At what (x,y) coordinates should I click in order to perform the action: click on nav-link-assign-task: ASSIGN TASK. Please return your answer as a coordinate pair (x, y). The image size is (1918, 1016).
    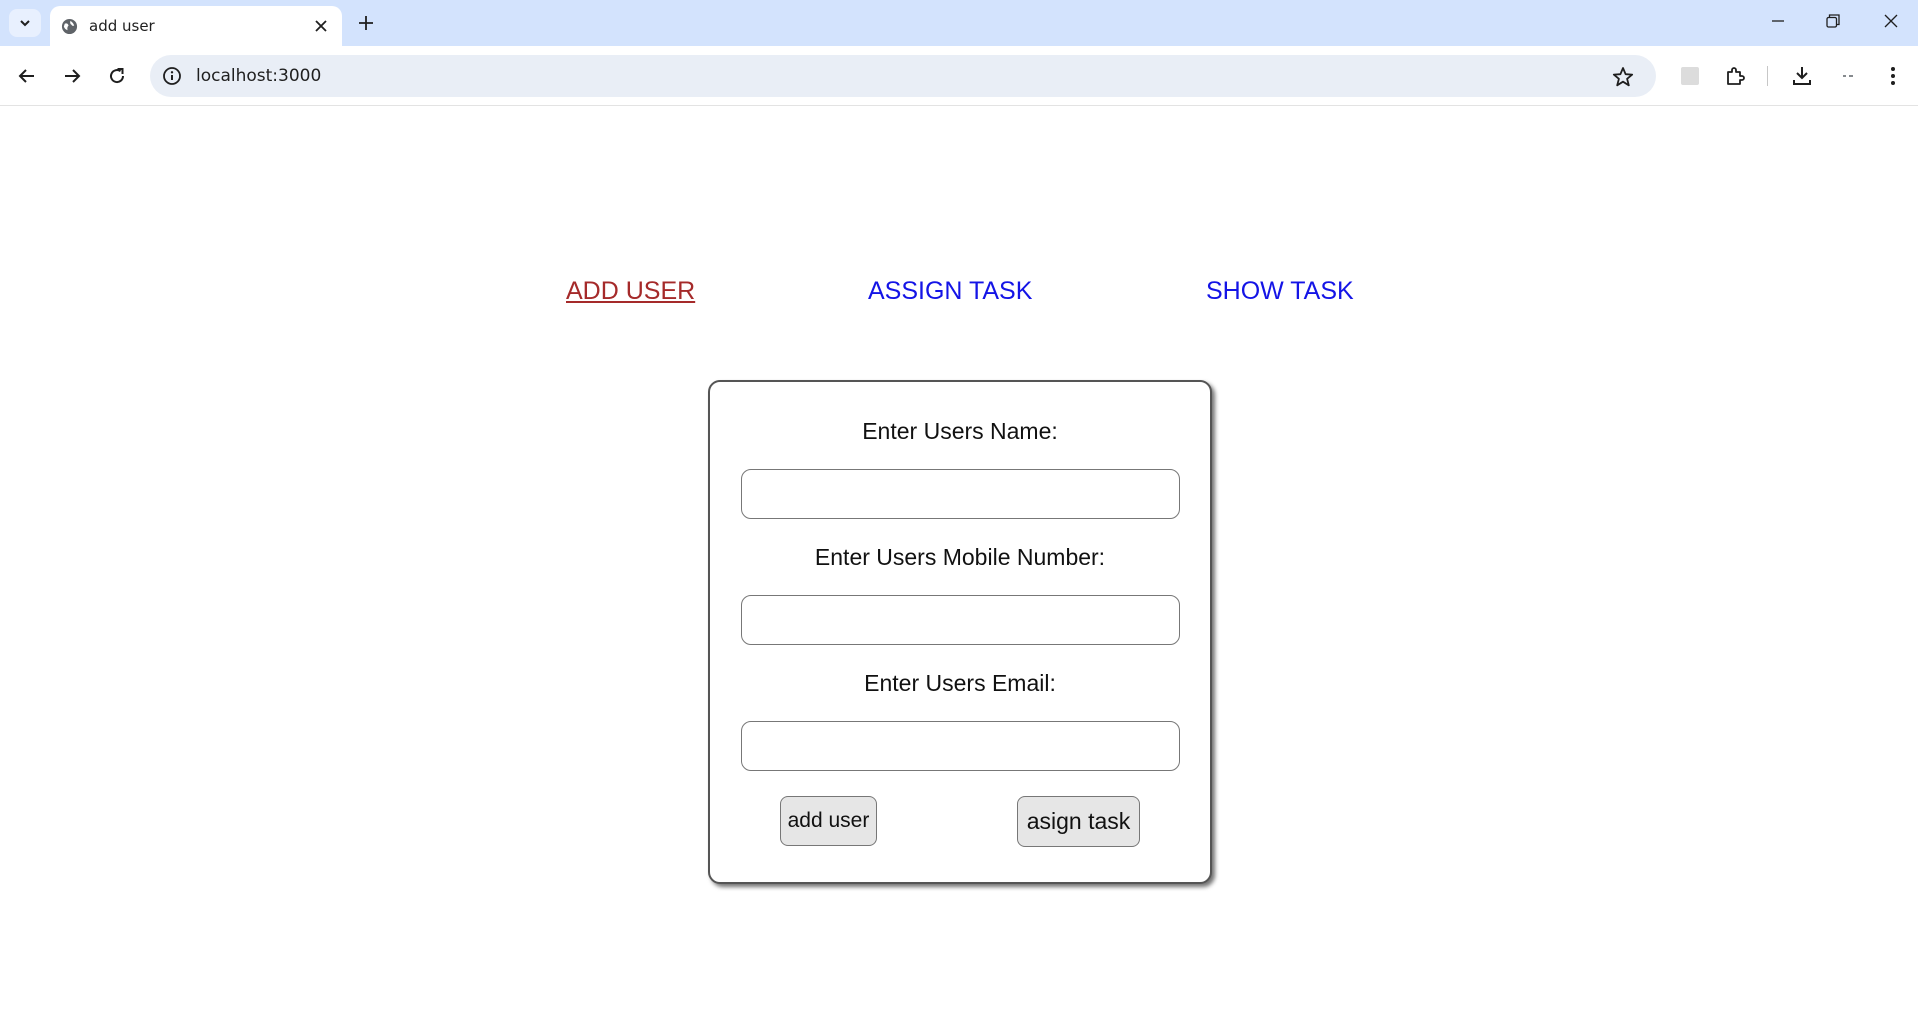
    Looking at the image, I should click on (950, 291).